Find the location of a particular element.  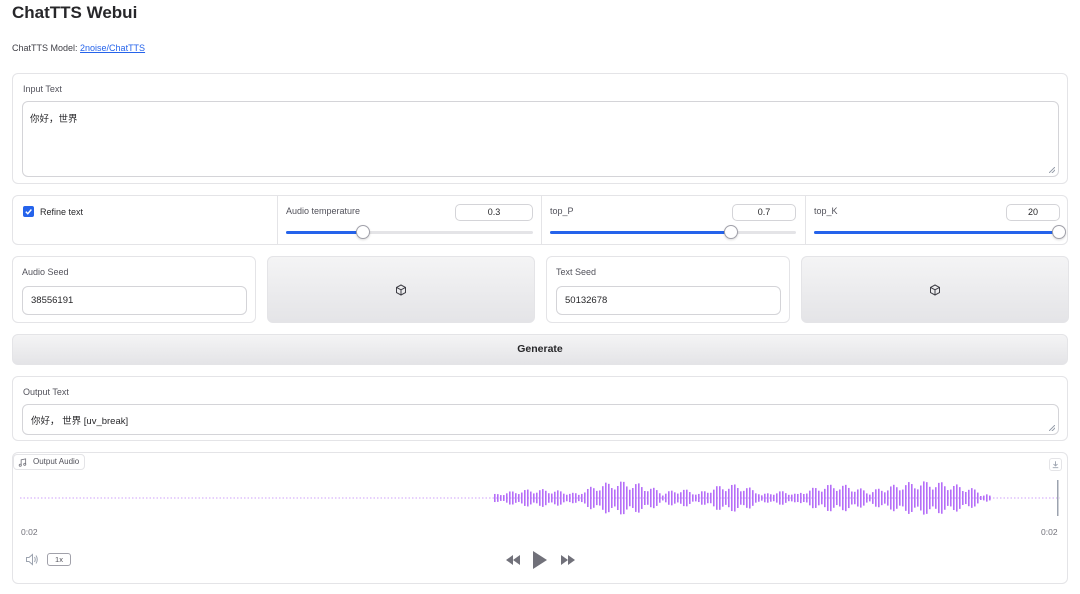

download-button is located at coordinates (1055, 464).